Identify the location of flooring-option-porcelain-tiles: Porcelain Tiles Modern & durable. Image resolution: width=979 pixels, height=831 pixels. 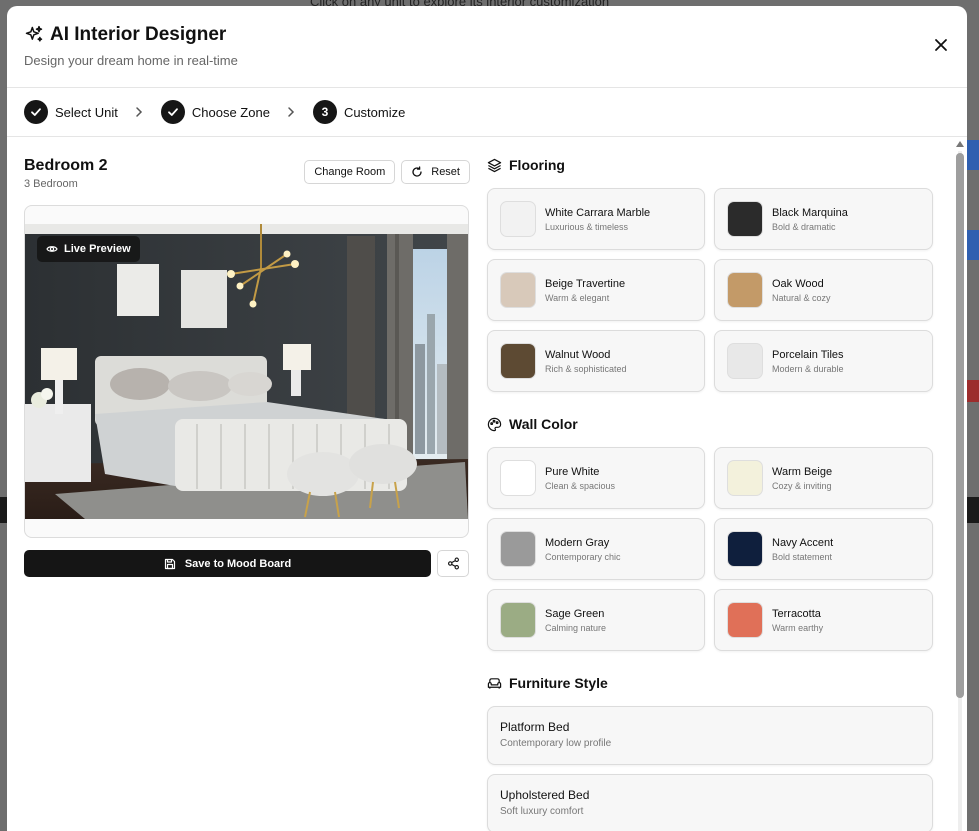
(823, 361).